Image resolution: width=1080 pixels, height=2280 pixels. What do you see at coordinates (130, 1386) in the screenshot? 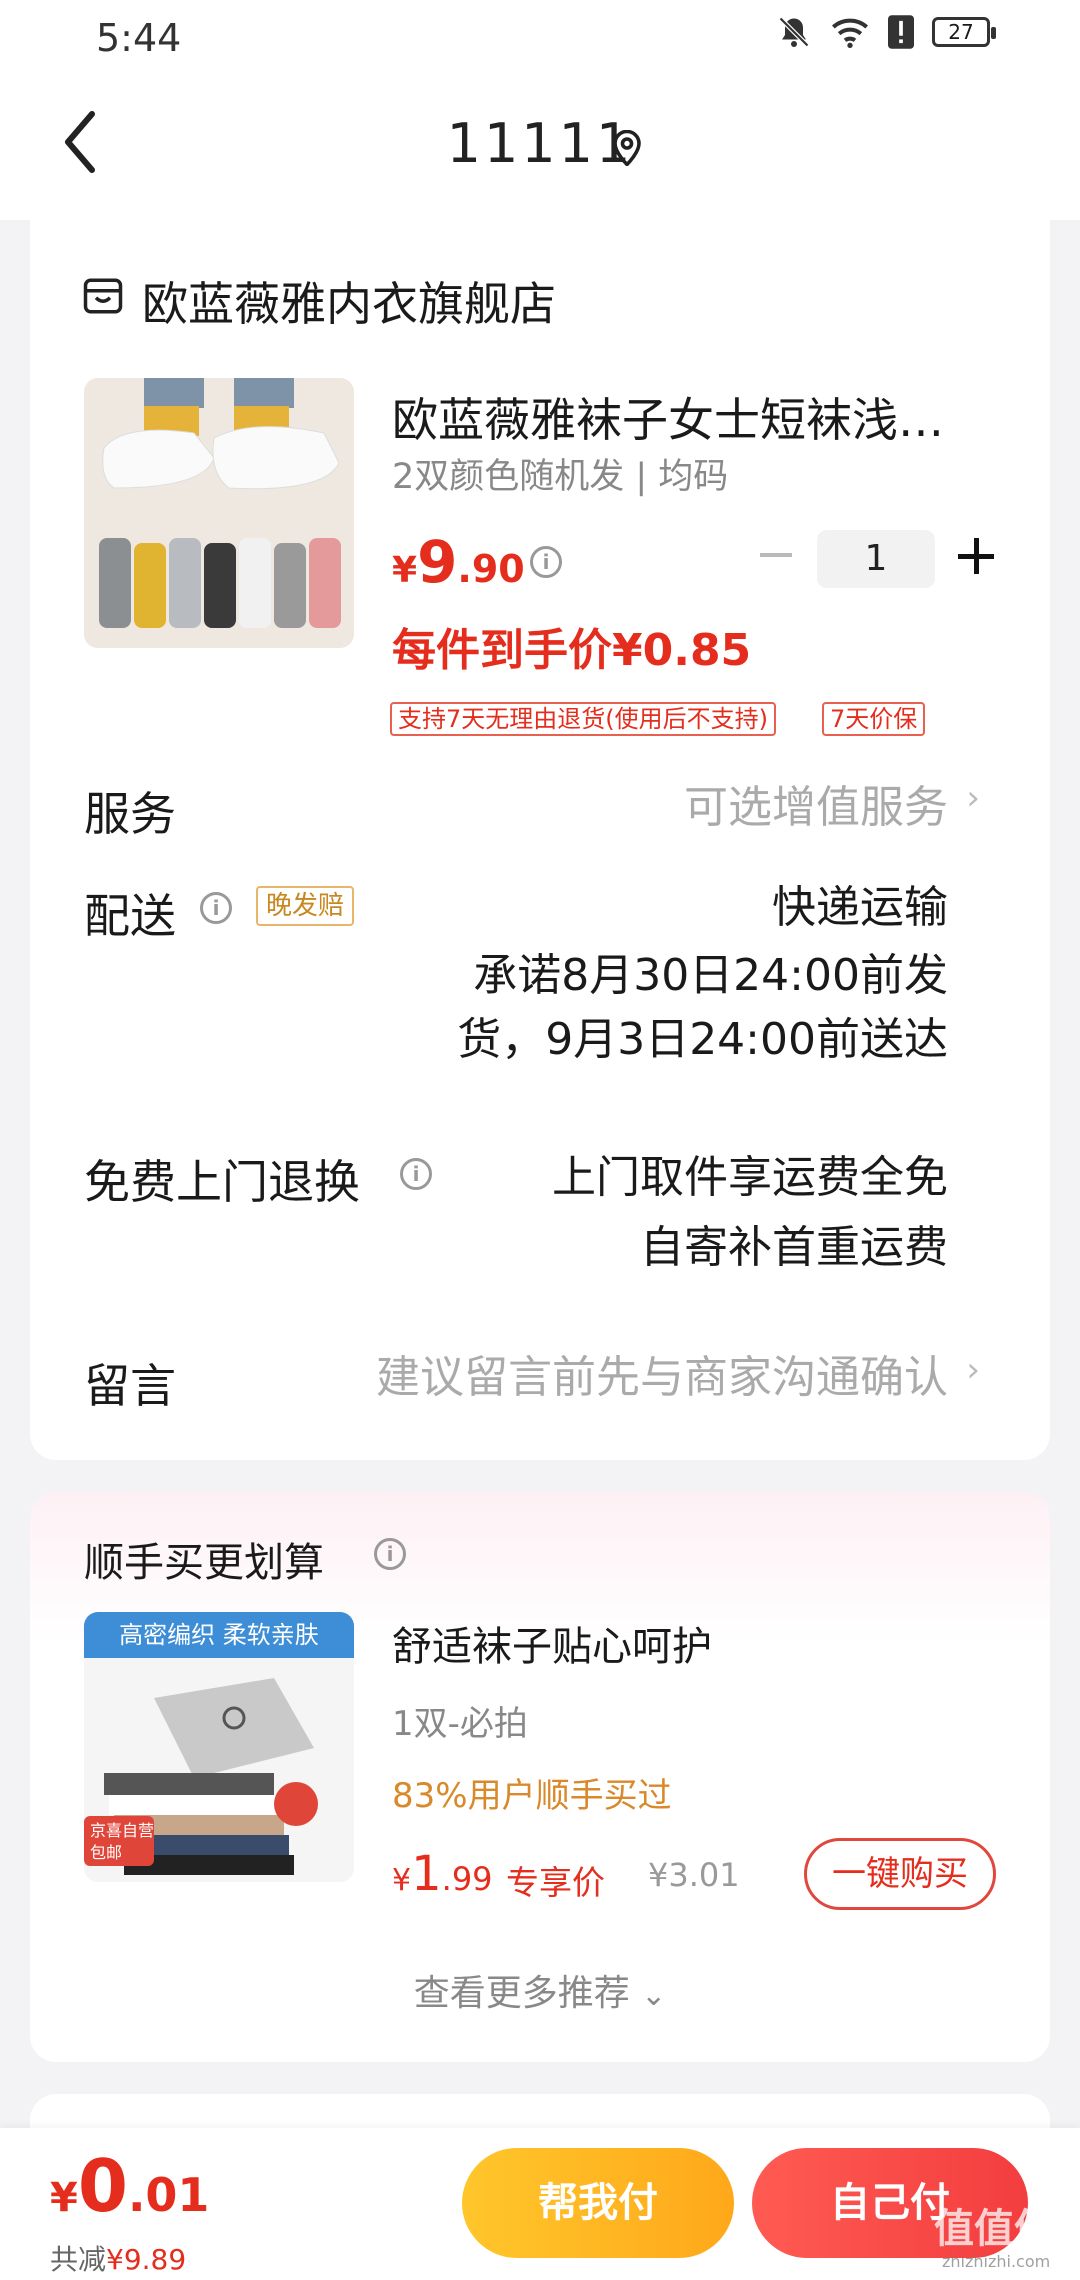
I see `message-label: 留言` at bounding box center [130, 1386].